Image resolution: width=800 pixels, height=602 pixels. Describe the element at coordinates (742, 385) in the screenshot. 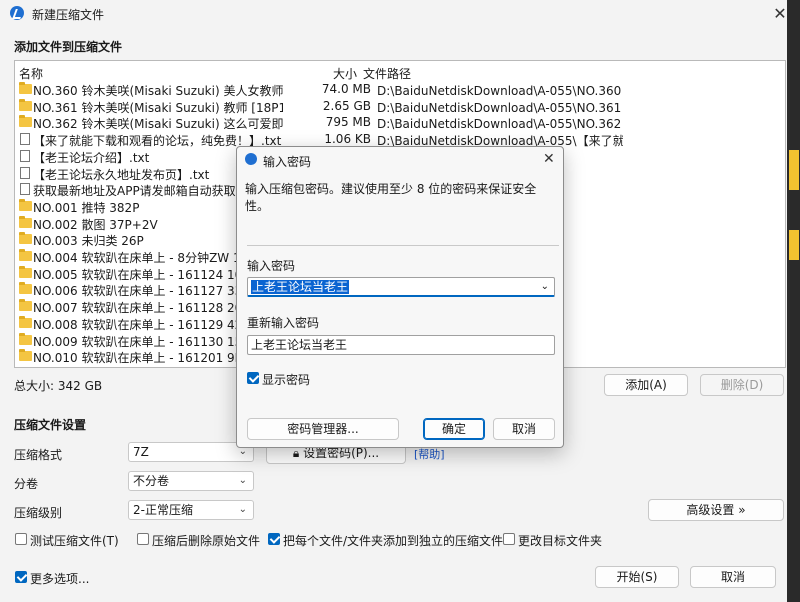

I see `delete-button: 删除(D)` at that location.